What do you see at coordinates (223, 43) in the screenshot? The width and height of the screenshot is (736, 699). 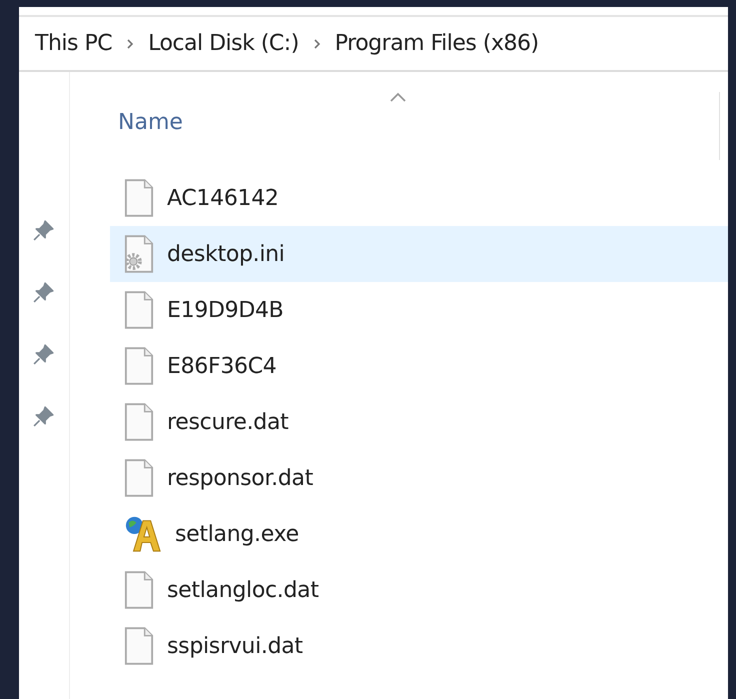 I see `breadcrumb-item: Local Disk (C:)` at bounding box center [223, 43].